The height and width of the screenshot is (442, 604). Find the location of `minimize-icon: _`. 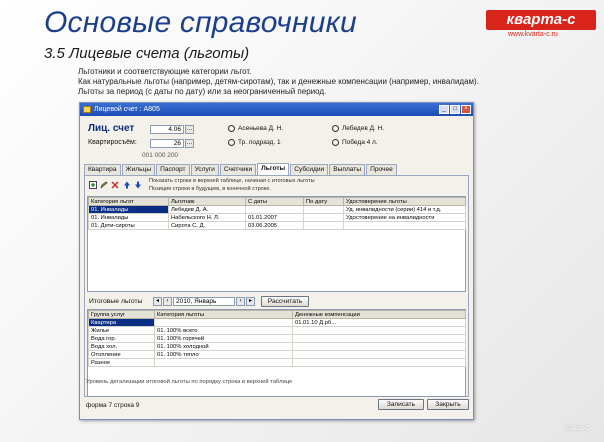

minimize-icon: _ is located at coordinates (444, 109).